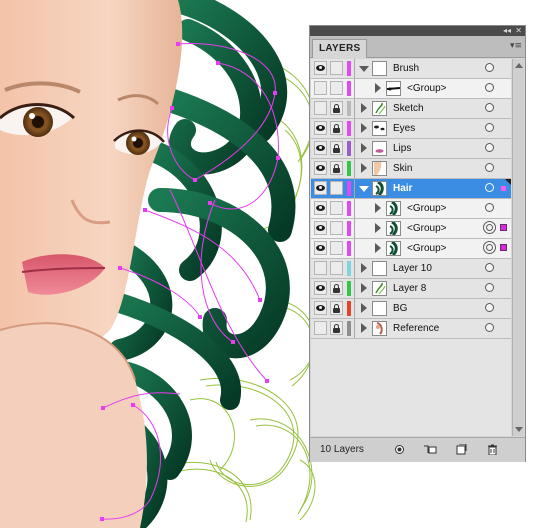 This screenshot has height=528, width=534. Describe the element at coordinates (402, 188) in the screenshot. I see `layer-name: Hair` at that location.